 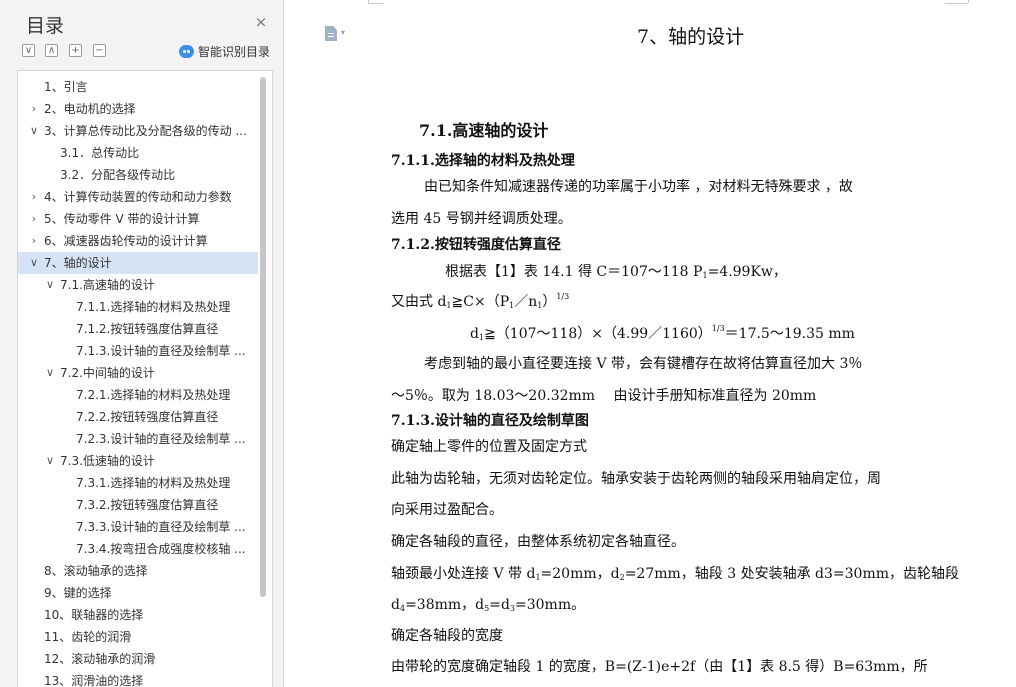 I want to click on page-icon, so click(x=331, y=33).